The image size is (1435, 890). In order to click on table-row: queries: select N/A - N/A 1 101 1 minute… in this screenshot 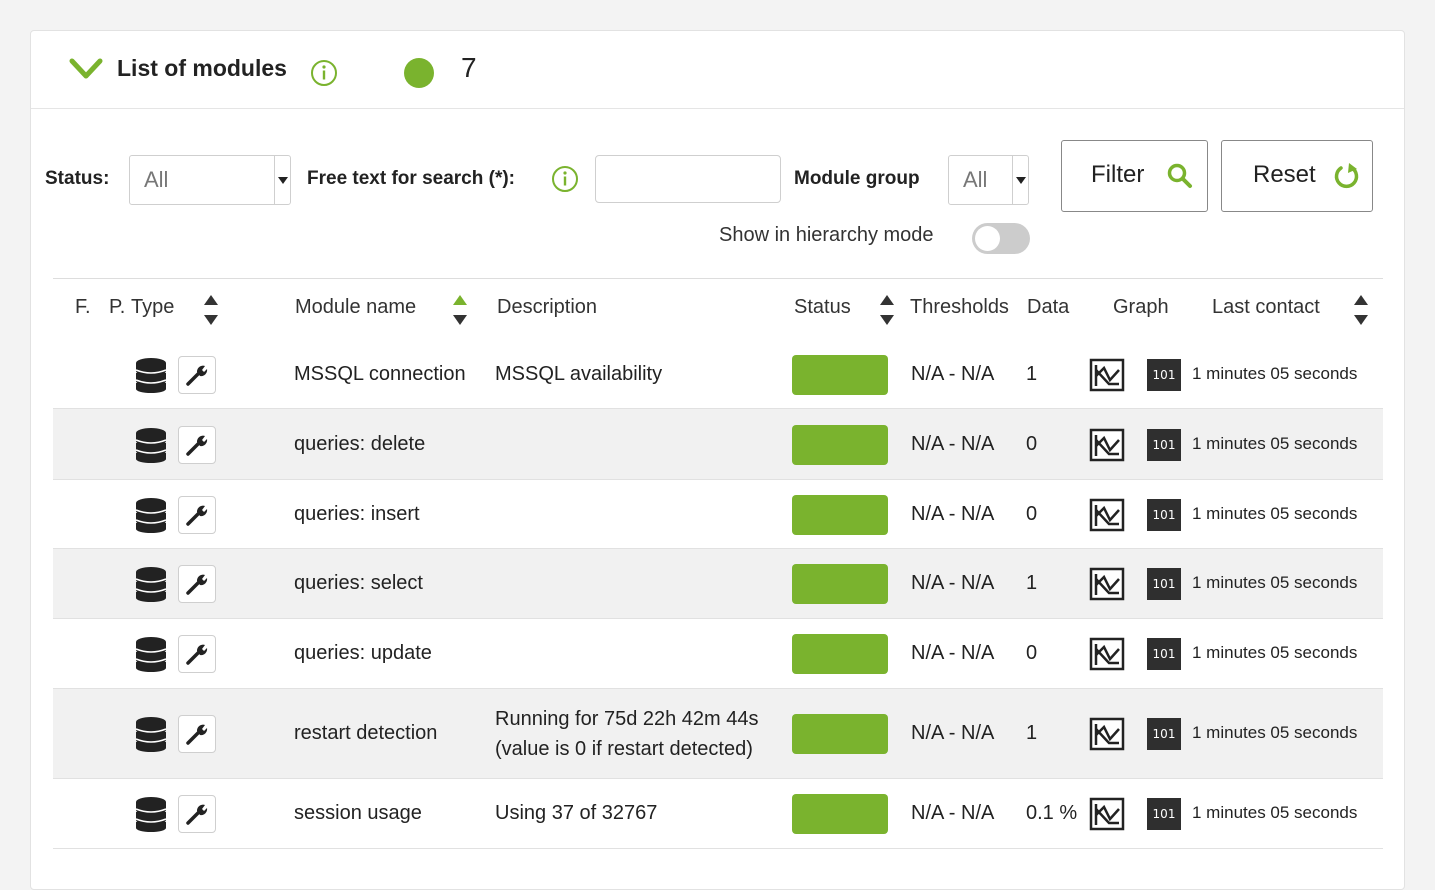, I will do `click(718, 584)`.